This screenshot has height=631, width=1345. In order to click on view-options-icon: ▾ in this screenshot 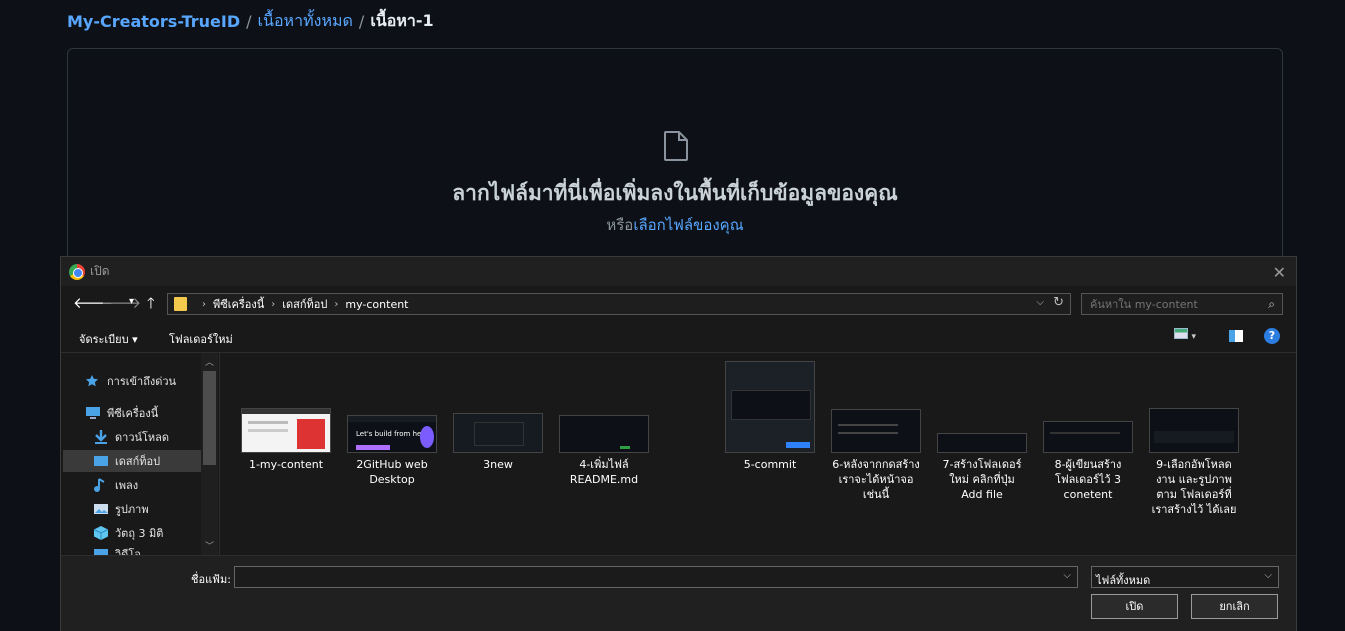, I will do `click(1185, 335)`.